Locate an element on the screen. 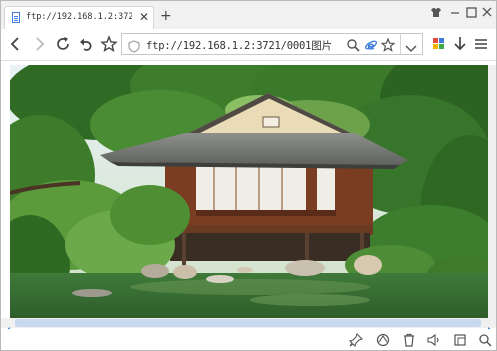 The width and height of the screenshot is (497, 351). ie-compat-icon: e is located at coordinates (371, 46).